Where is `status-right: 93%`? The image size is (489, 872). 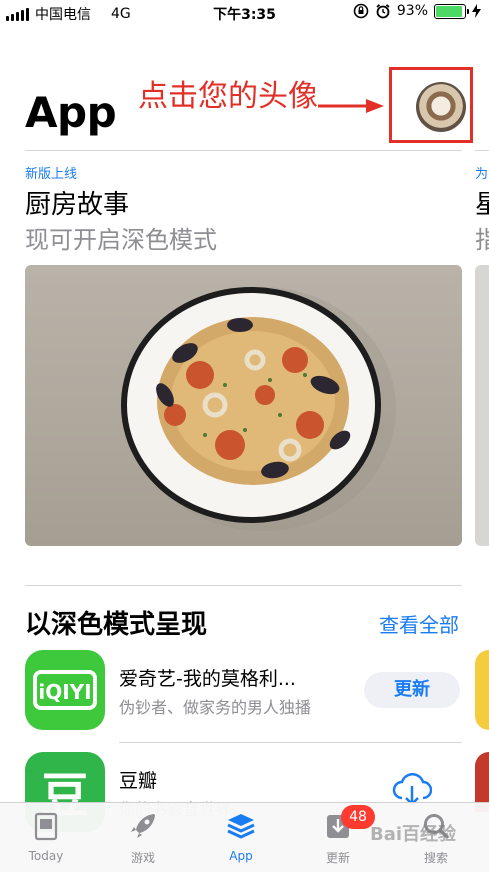
status-right: 93% is located at coordinates (417, 11).